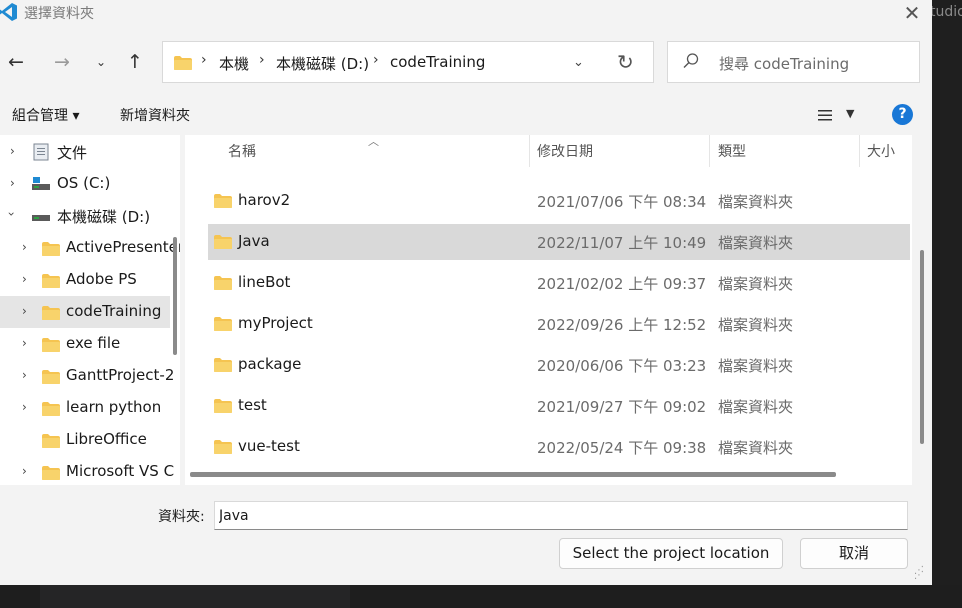 This screenshot has width=962, height=608. Describe the element at coordinates (101, 279) in the screenshot. I see `tree-item-label: Adobe PS` at that location.